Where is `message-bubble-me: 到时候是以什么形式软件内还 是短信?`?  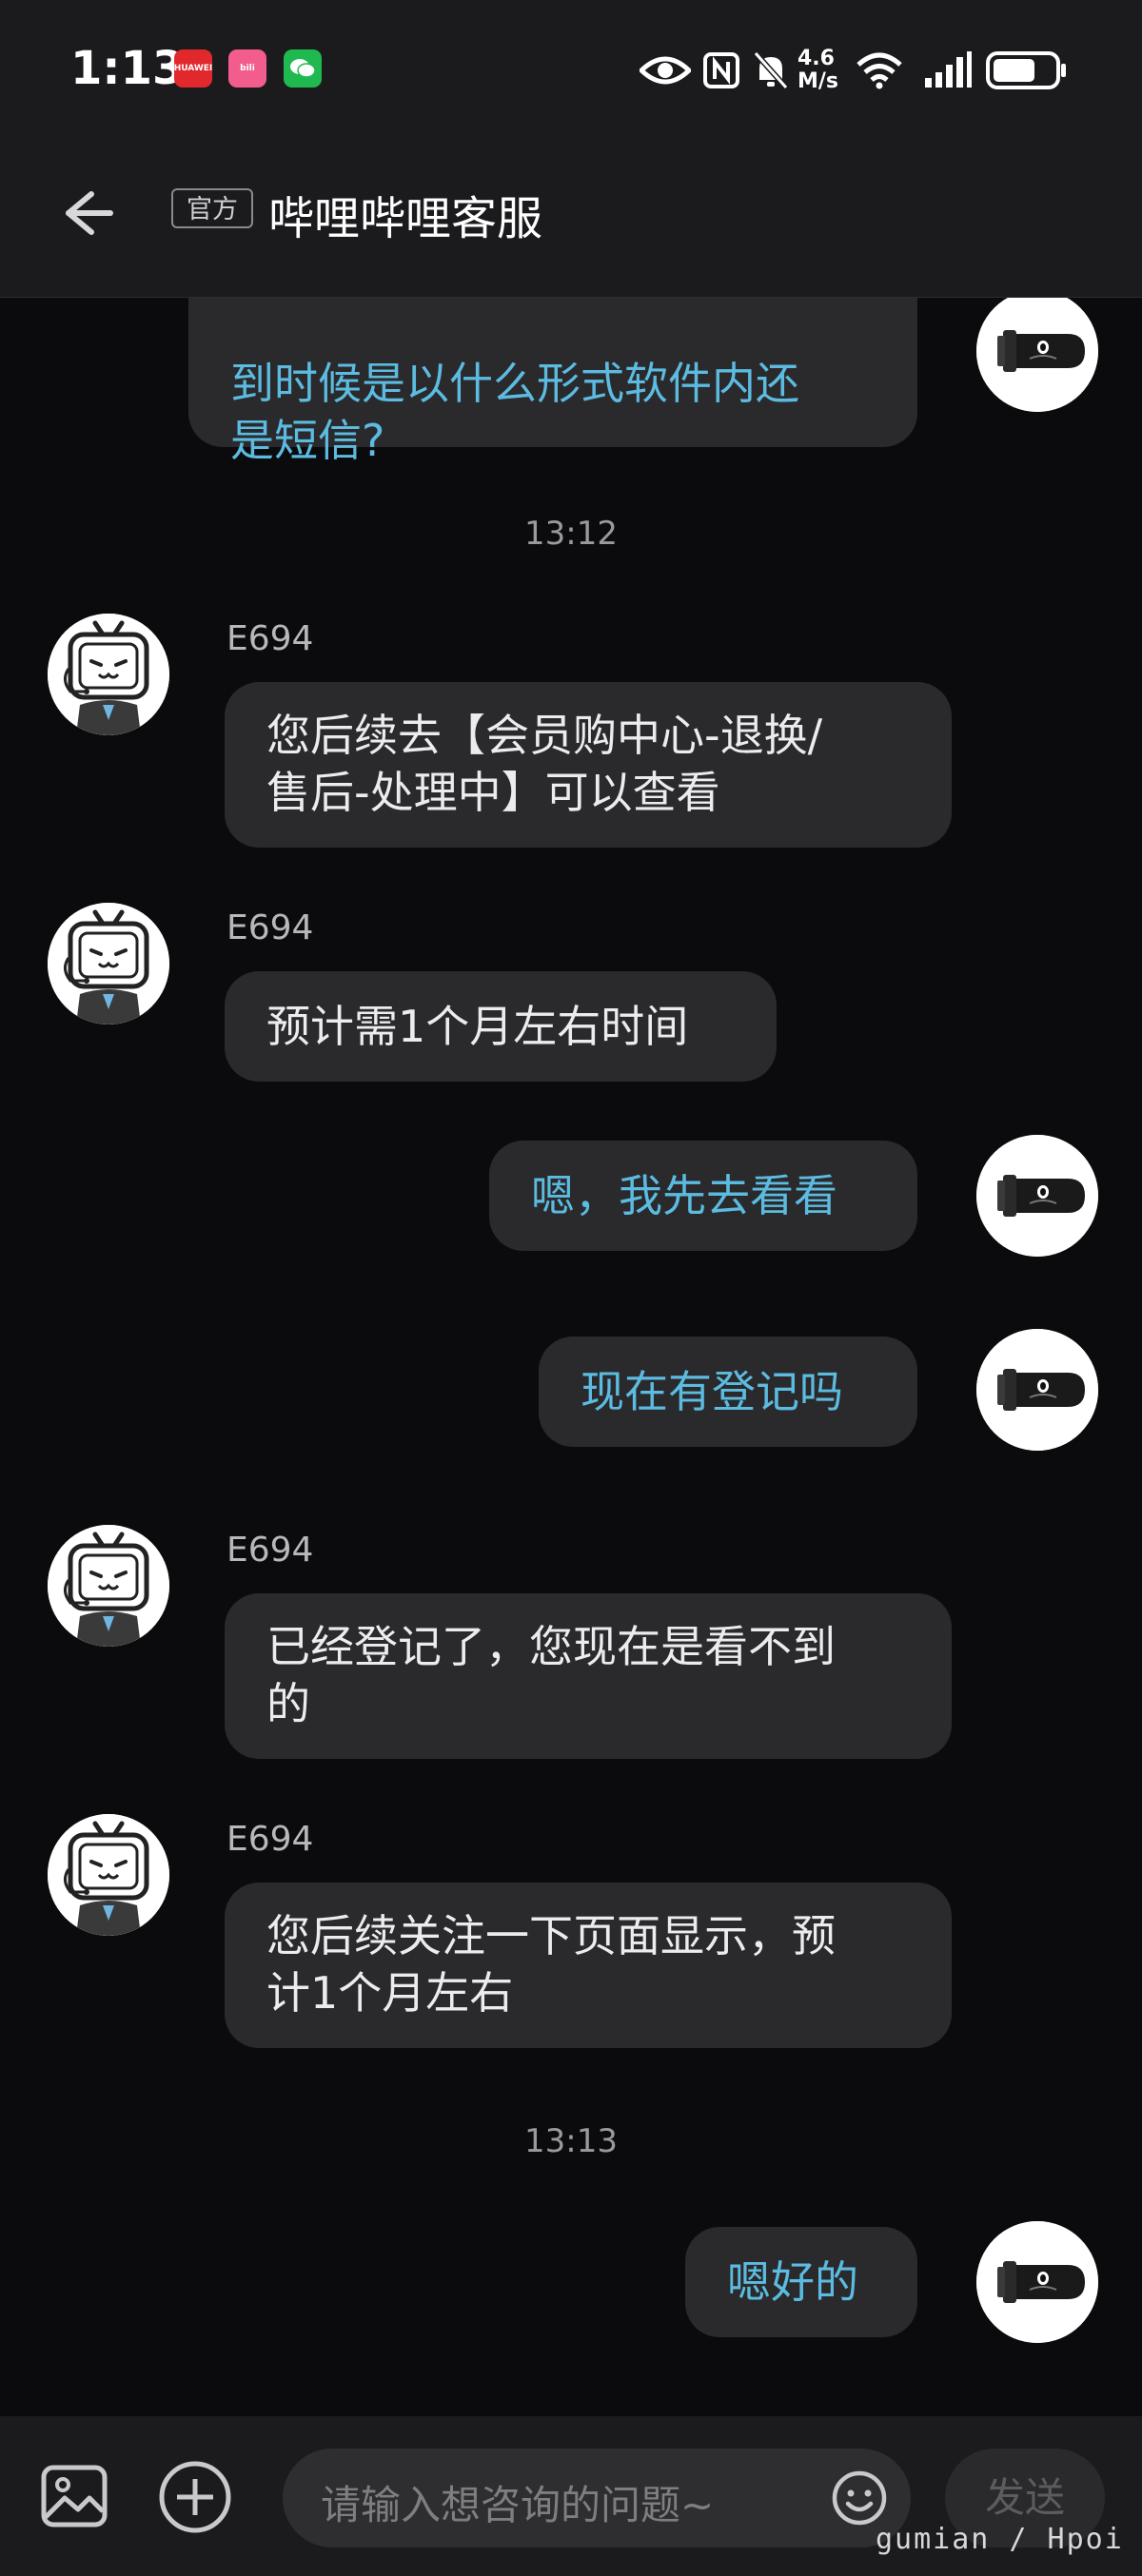
message-bubble-me: 到时候是以什么形式软件内还 是短信? is located at coordinates (552, 382).